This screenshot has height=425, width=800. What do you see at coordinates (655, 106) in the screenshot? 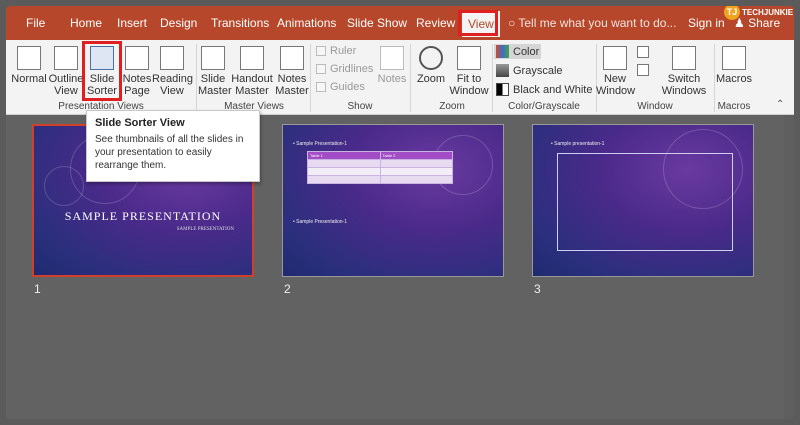
I see `window-label: Window` at bounding box center [655, 106].